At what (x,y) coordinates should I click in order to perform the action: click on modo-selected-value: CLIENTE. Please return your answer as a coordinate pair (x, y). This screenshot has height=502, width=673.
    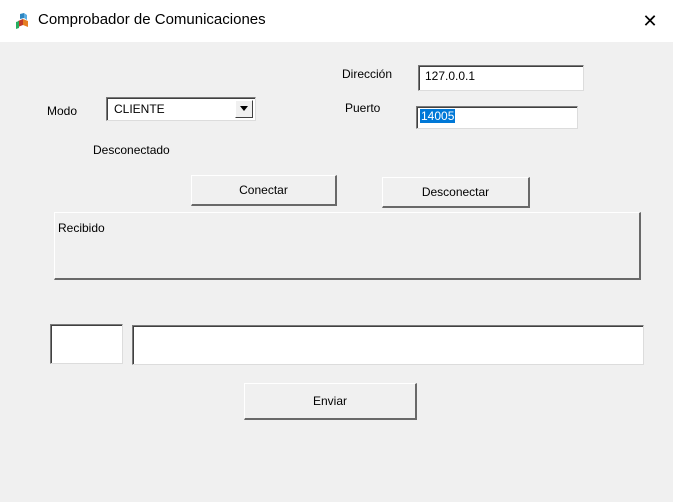
    Looking at the image, I should click on (139, 109).